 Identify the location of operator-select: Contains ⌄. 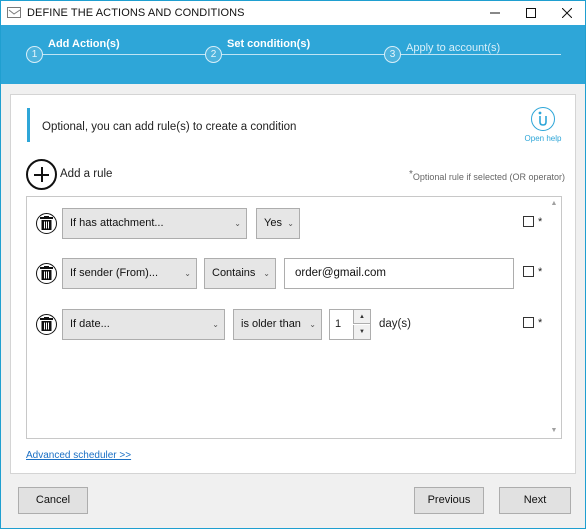
(240, 273).